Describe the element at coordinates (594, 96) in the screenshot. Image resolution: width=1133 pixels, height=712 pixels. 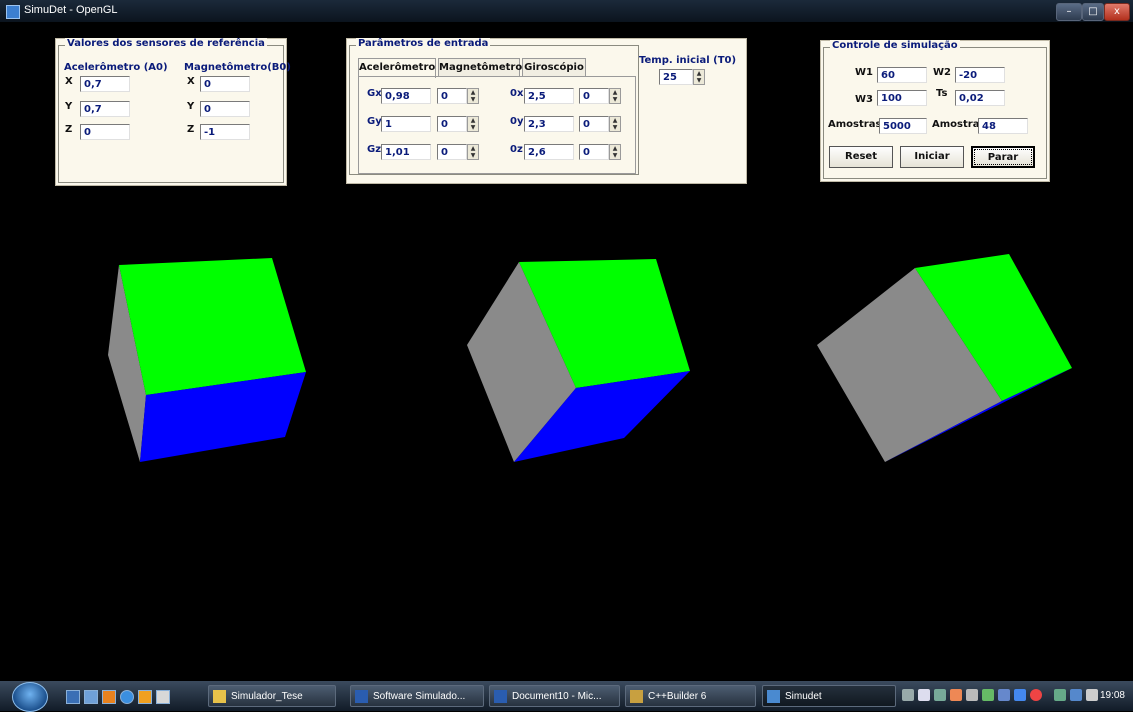
I see `ox-spin-field: 0` at that location.